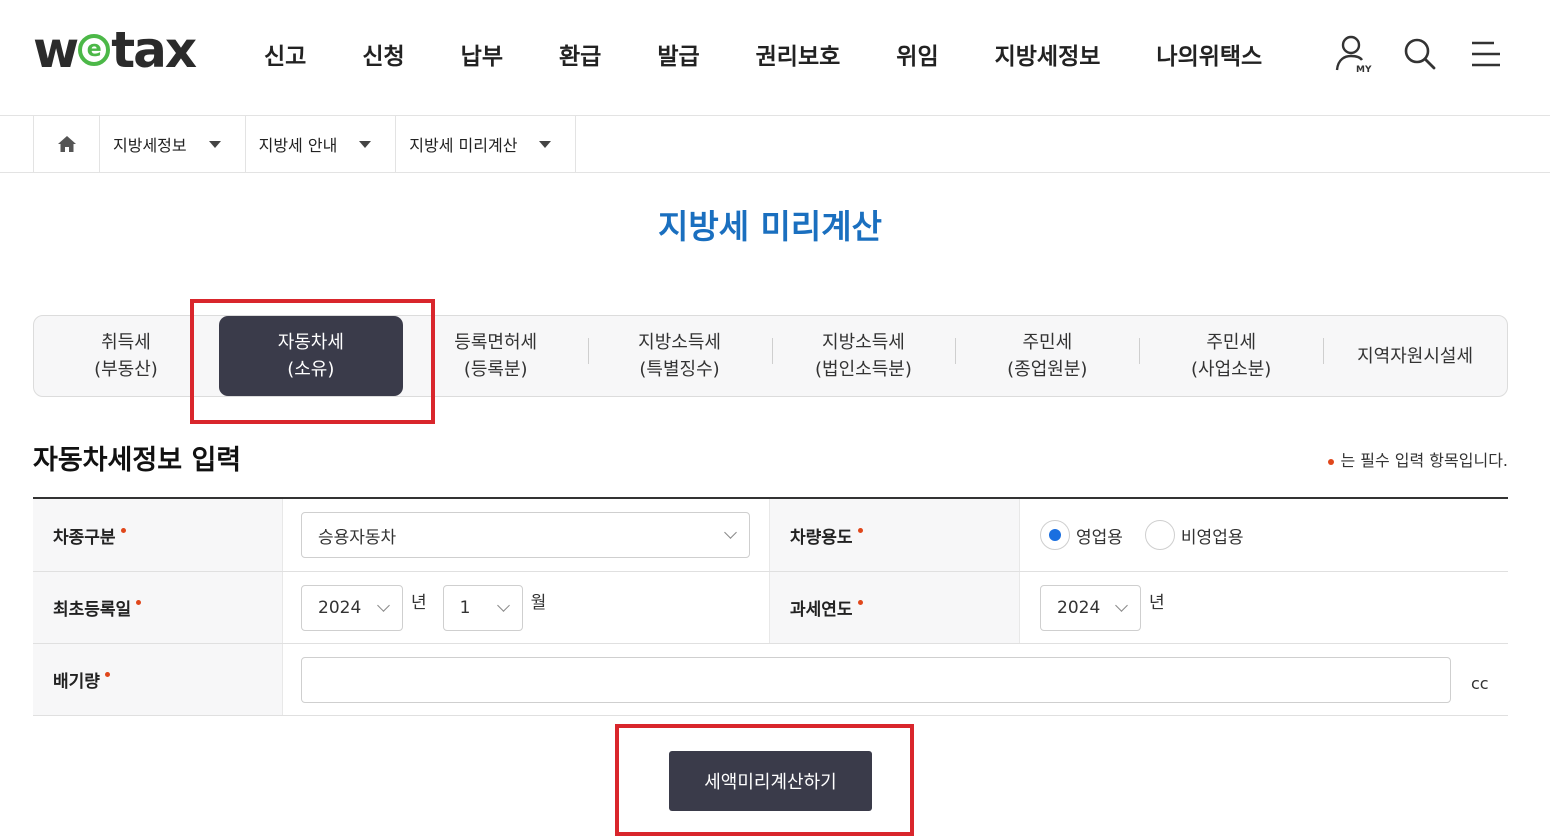 This screenshot has width=1550, height=837. What do you see at coordinates (1264, 535) in the screenshot?
I see `vehicle-use-cell: 영업용 비영업용` at bounding box center [1264, 535].